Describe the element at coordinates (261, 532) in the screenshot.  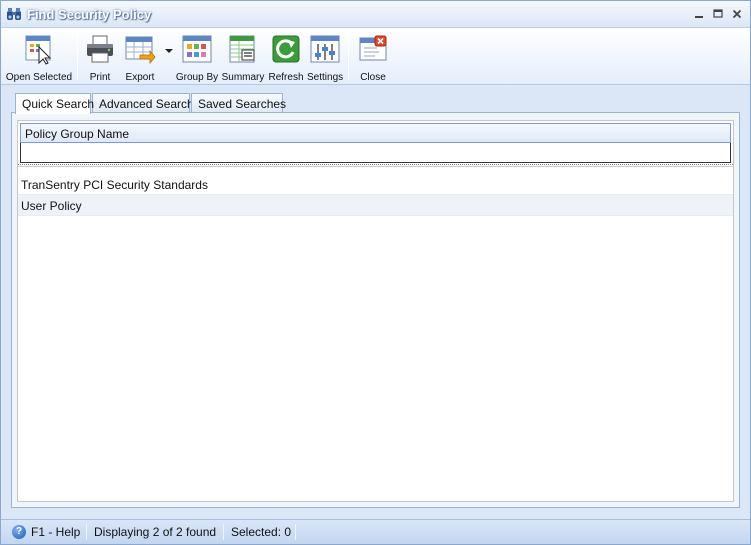
I see `status-selected-count: Selected: 0` at that location.